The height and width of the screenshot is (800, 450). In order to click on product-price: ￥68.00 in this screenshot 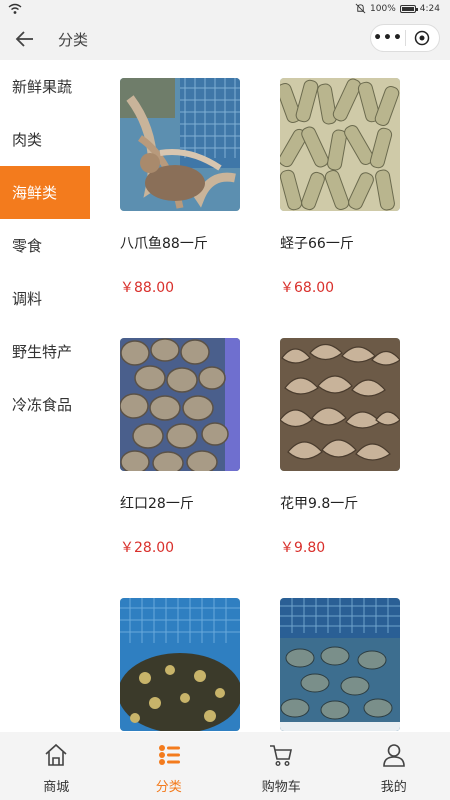, I will do `click(307, 288)`.